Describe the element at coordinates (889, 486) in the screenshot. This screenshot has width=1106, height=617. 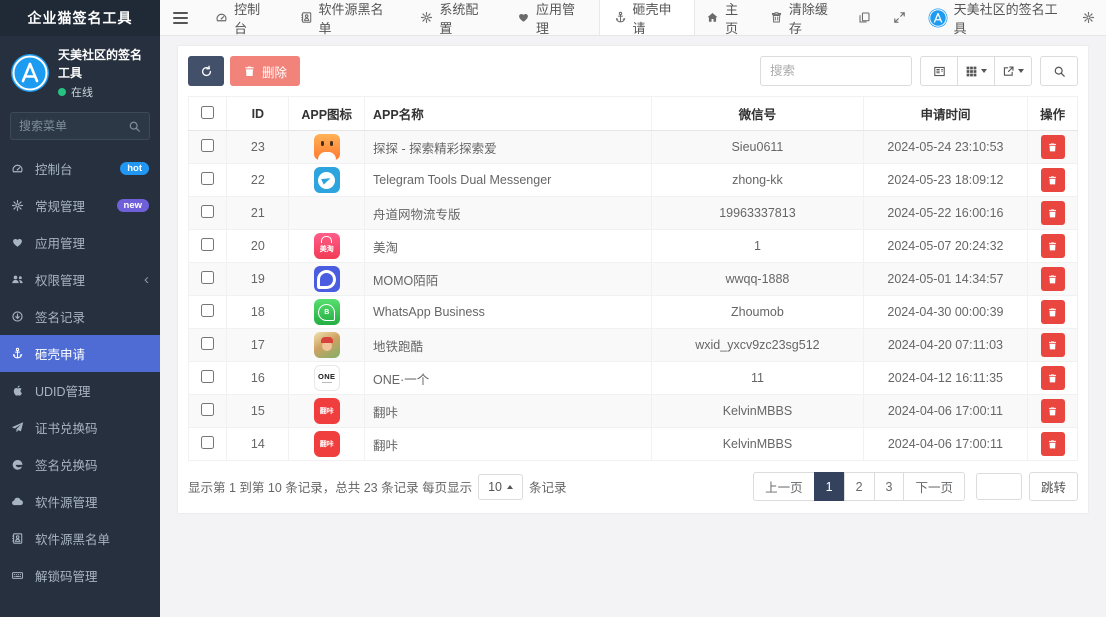
I see `page-button-3: 3` at that location.